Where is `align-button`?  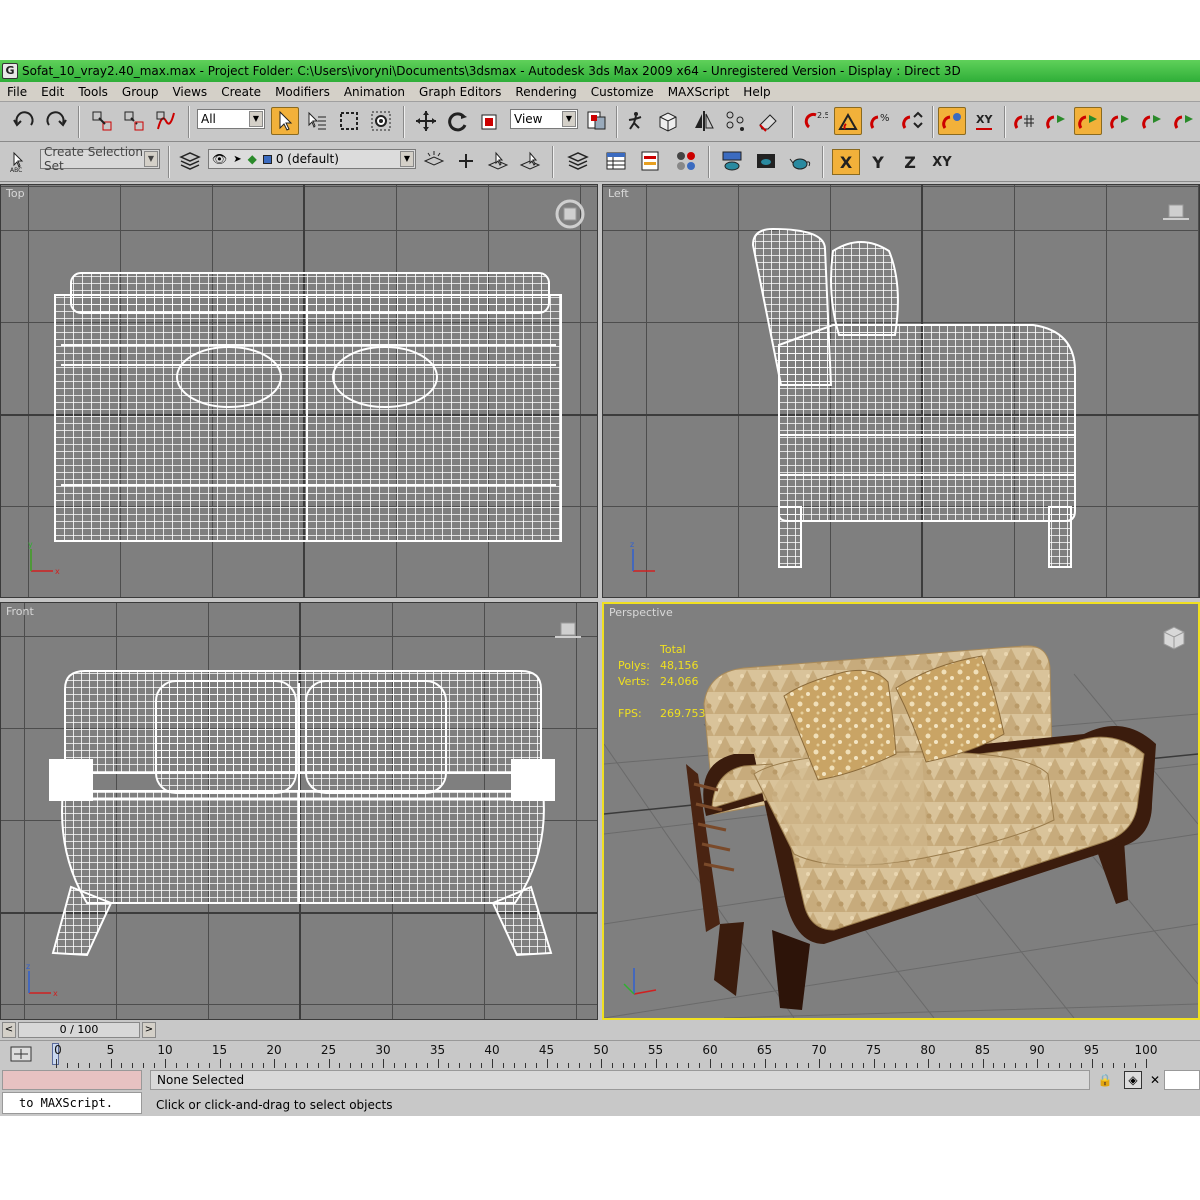
align-button is located at coordinates (736, 121).